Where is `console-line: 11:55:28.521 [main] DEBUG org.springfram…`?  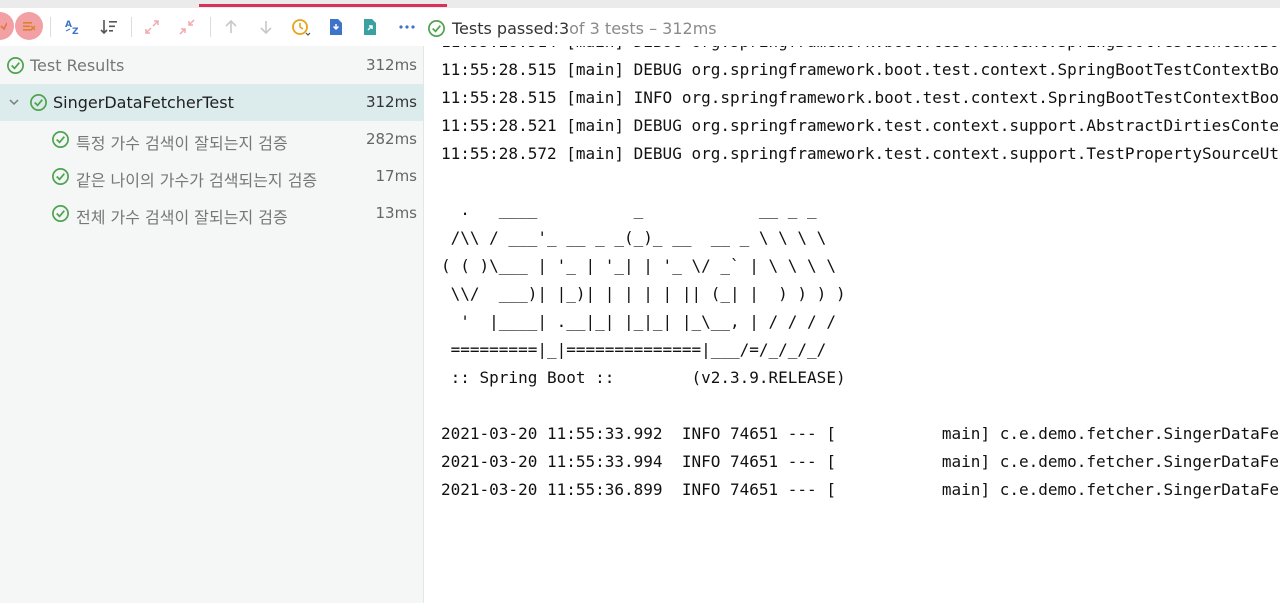 console-line: 11:55:28.521 [main] DEBUG org.springfram… is located at coordinates (860, 125).